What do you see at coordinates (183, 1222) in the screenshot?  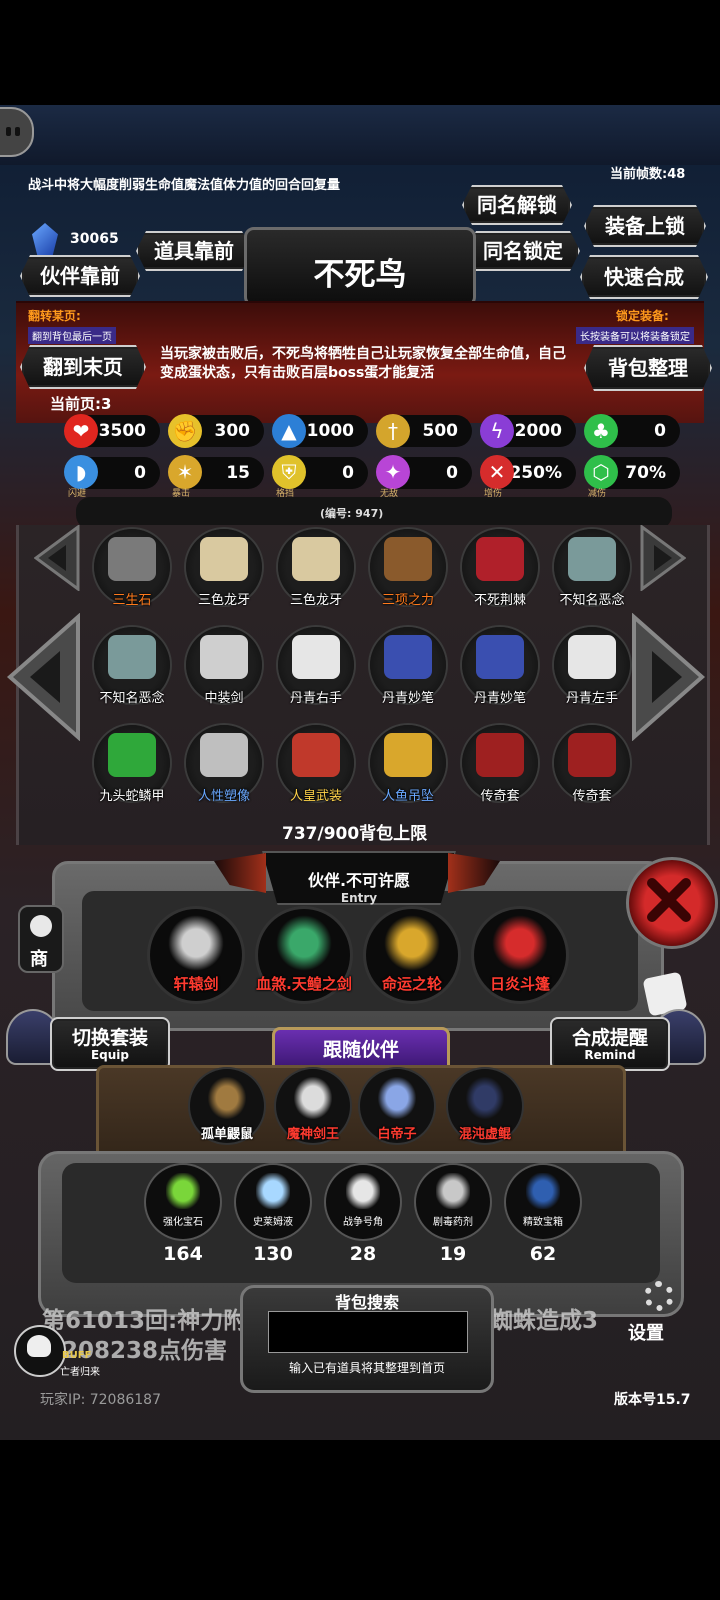 I see `consumable-name: 强化宝石` at bounding box center [183, 1222].